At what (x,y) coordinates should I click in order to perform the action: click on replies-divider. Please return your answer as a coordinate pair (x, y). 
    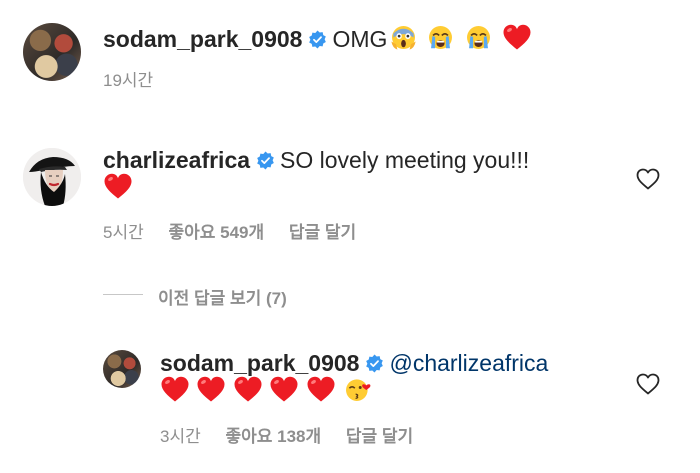
    Looking at the image, I should click on (123, 294).